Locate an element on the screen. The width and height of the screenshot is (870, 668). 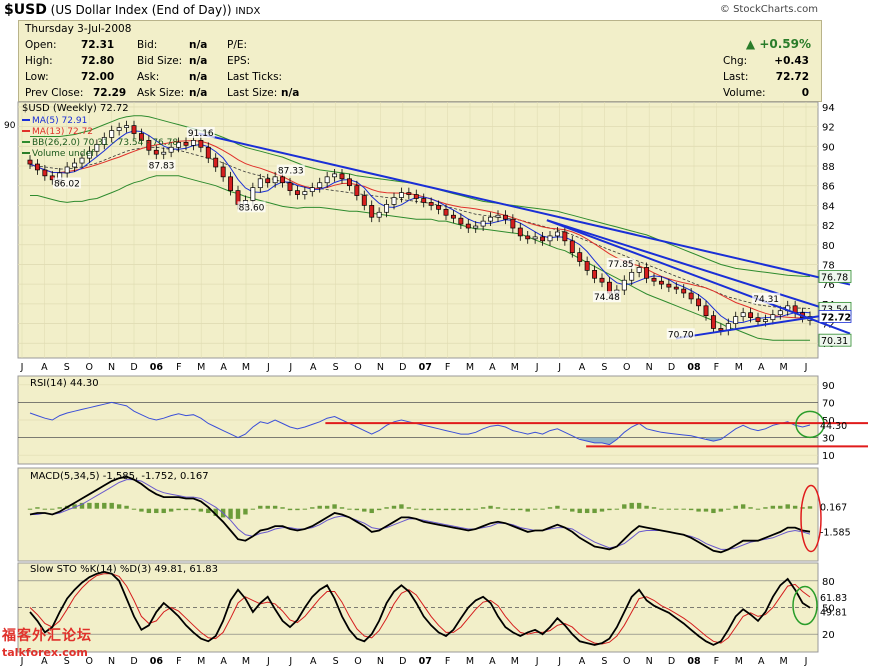
price-annotation: 70.70 is located at coordinates (681, 335).